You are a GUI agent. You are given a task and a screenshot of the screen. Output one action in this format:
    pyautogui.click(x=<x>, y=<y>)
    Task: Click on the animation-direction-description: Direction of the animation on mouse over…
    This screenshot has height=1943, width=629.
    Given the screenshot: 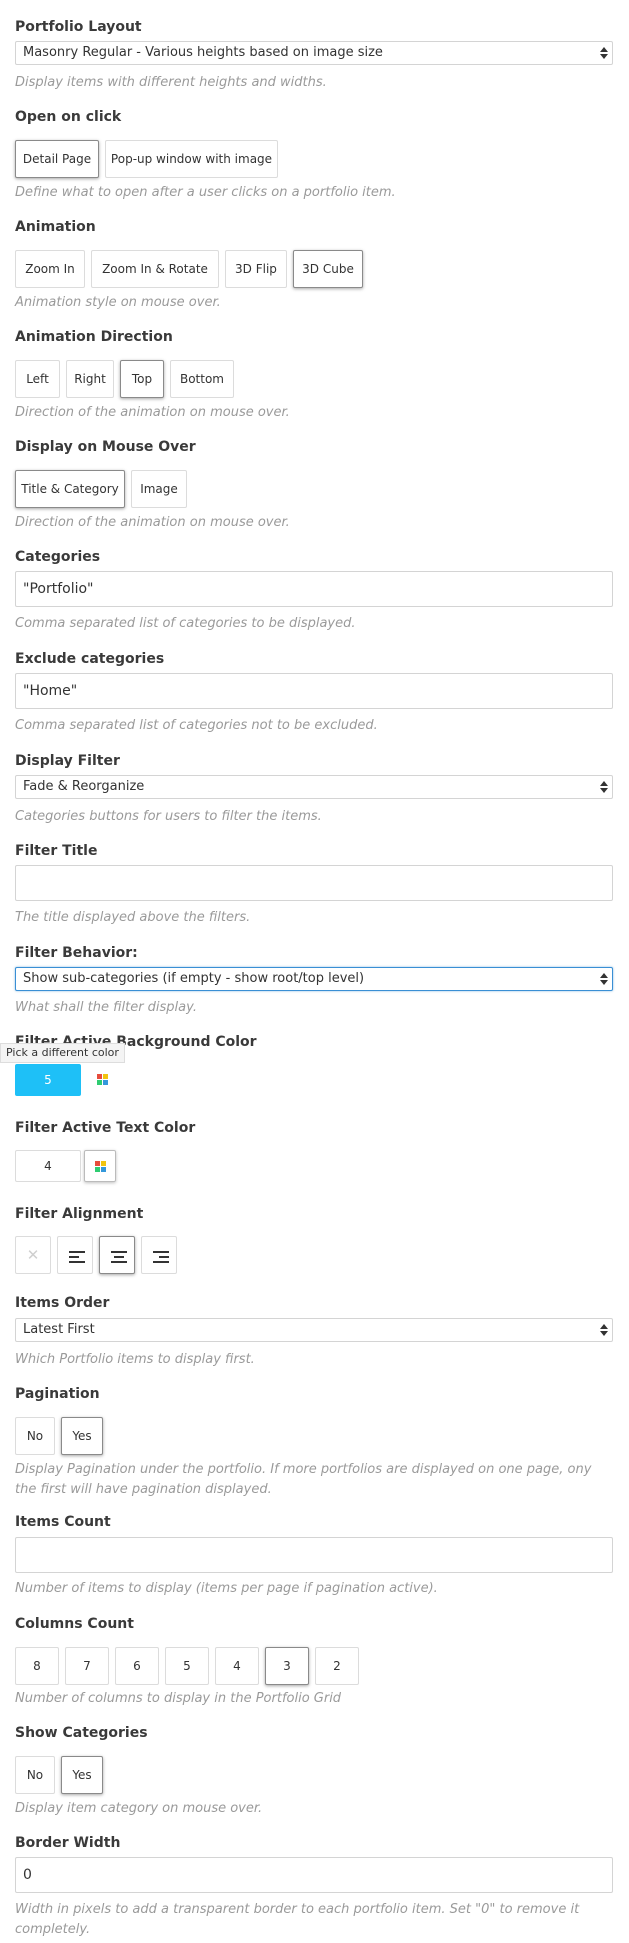 What is the action you would take?
    pyautogui.click(x=152, y=412)
    